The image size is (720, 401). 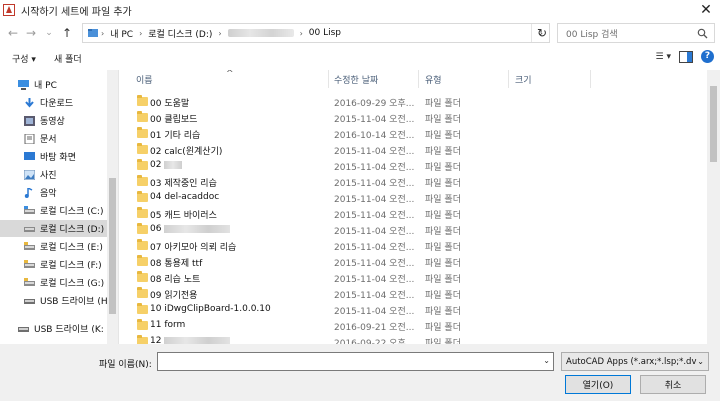 What do you see at coordinates (598, 384) in the screenshot?
I see `open-button: 열기(O)` at bounding box center [598, 384].